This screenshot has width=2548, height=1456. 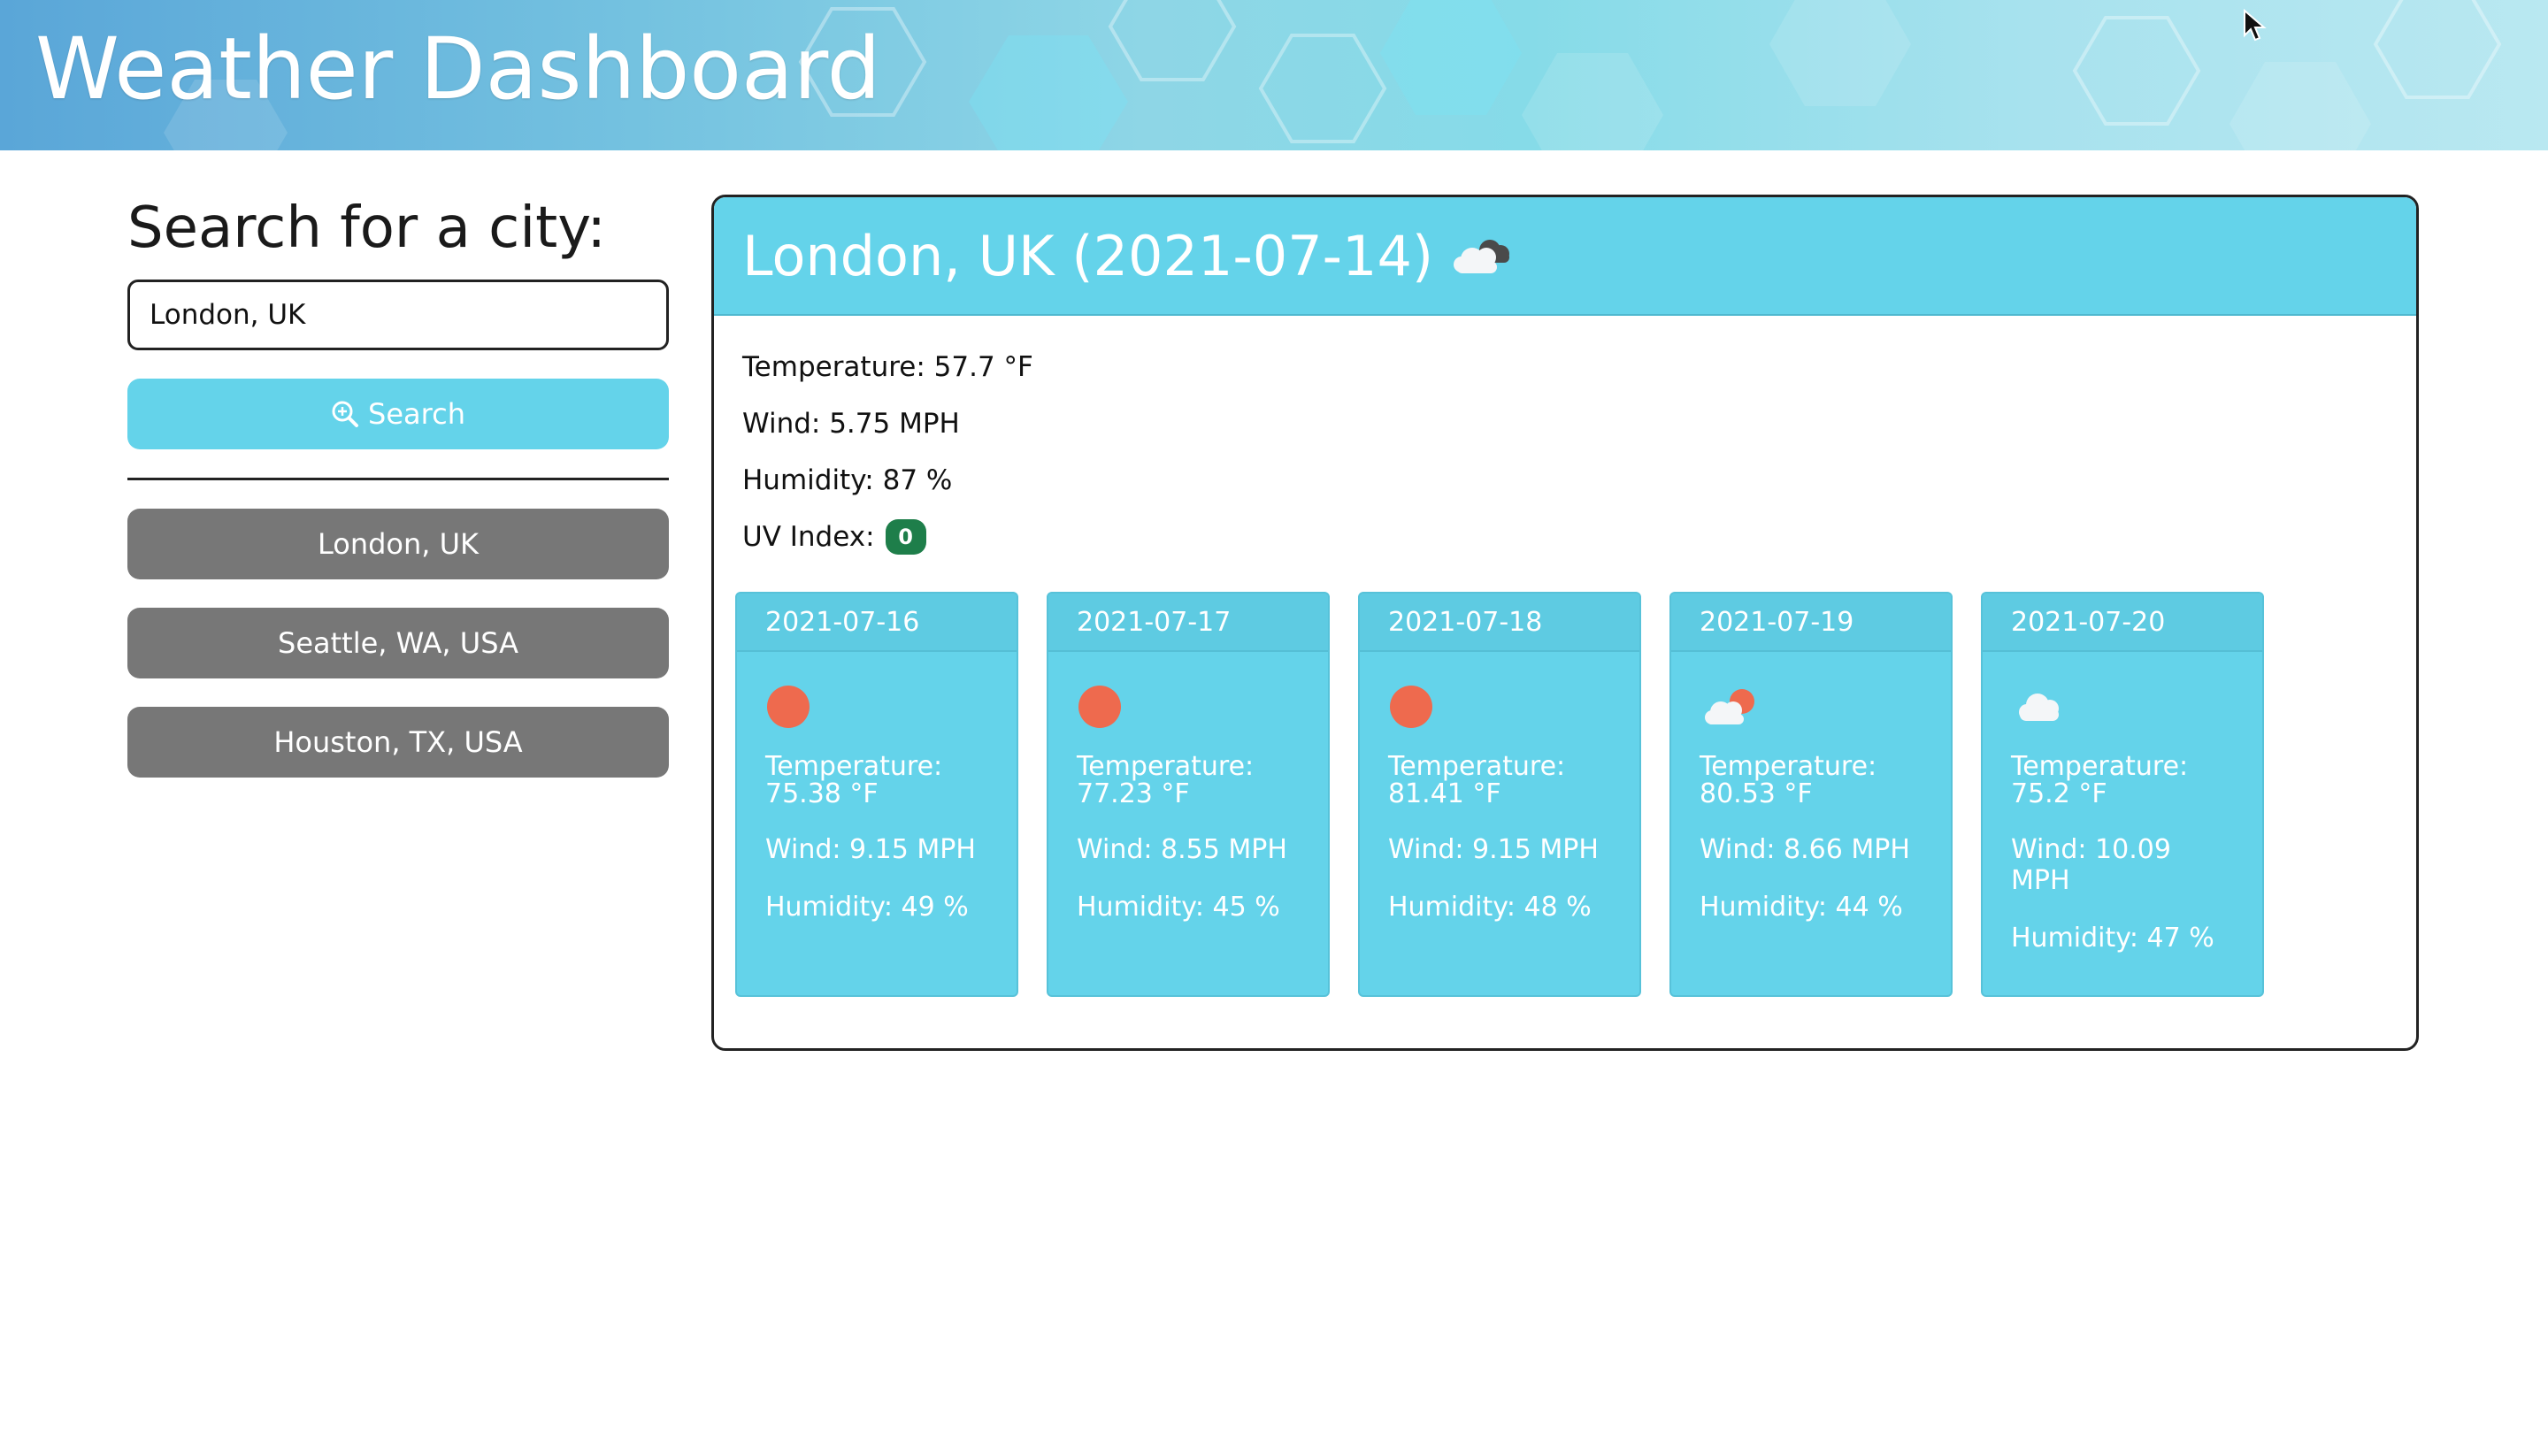 I want to click on uv-index-label: UV Index:, so click(x=808, y=537).